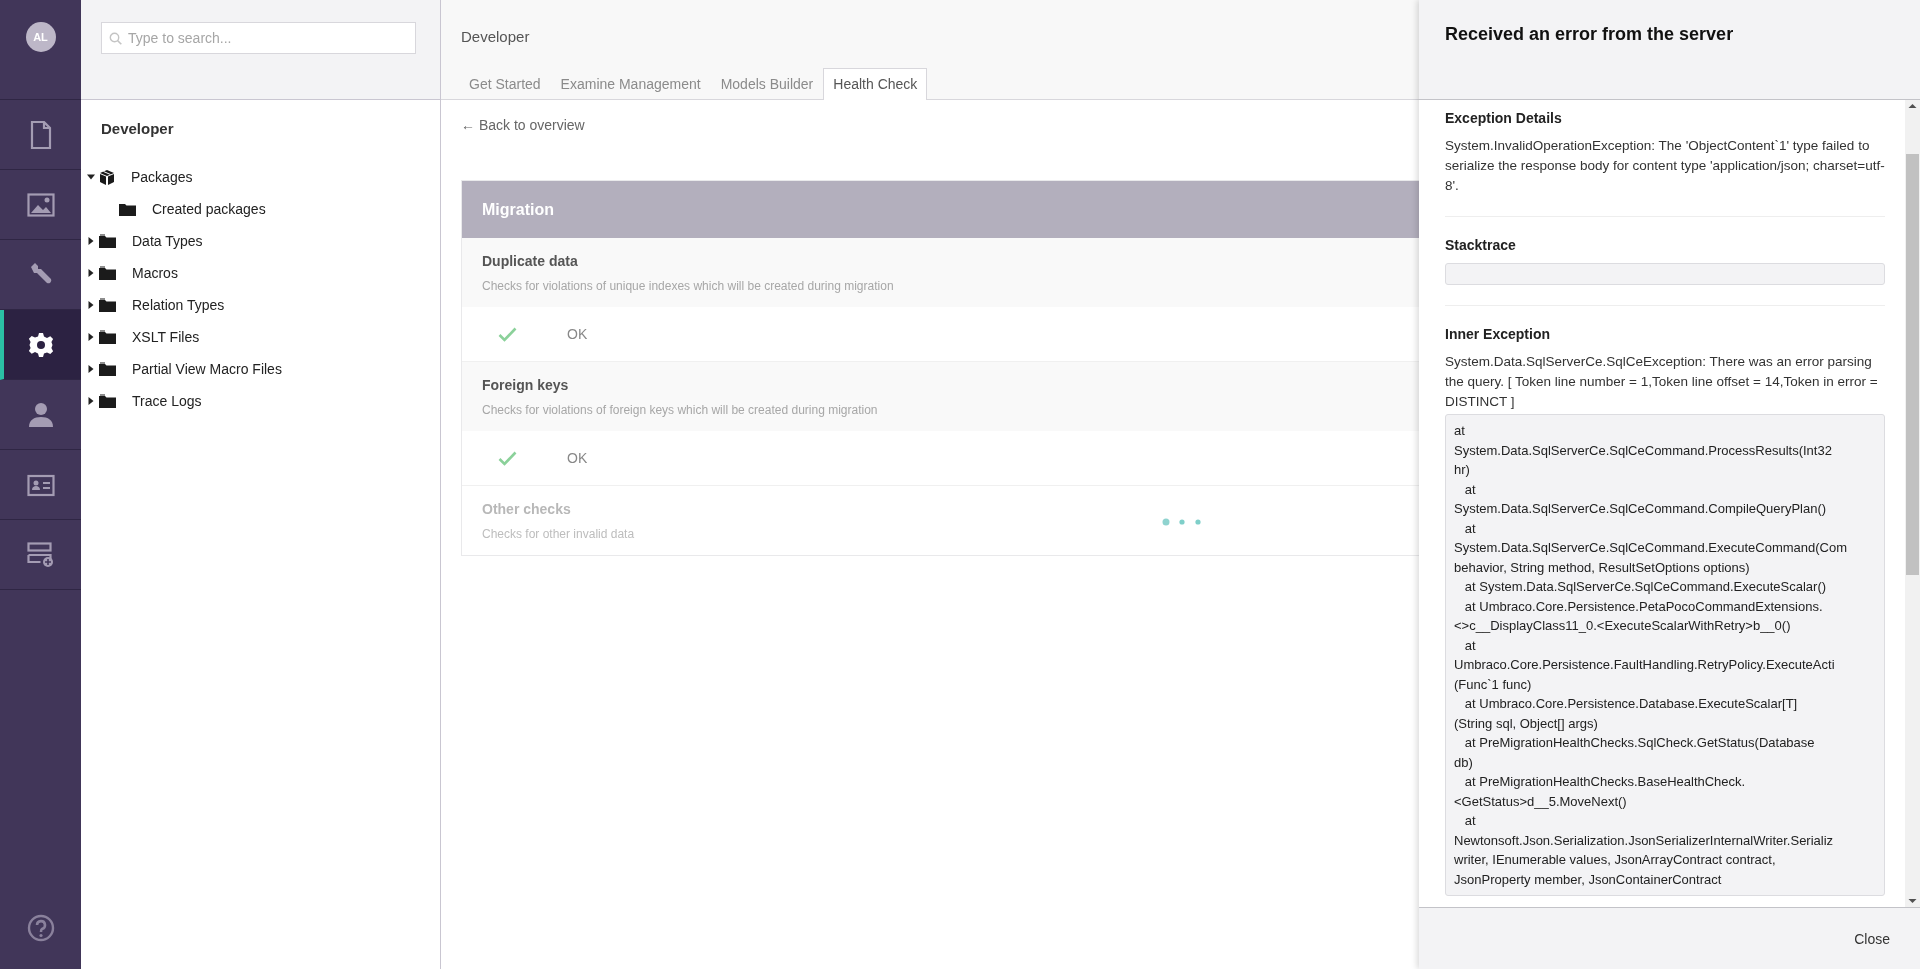 Image resolution: width=1920 pixels, height=969 pixels. I want to click on check-title: Foreign keys, so click(525, 385).